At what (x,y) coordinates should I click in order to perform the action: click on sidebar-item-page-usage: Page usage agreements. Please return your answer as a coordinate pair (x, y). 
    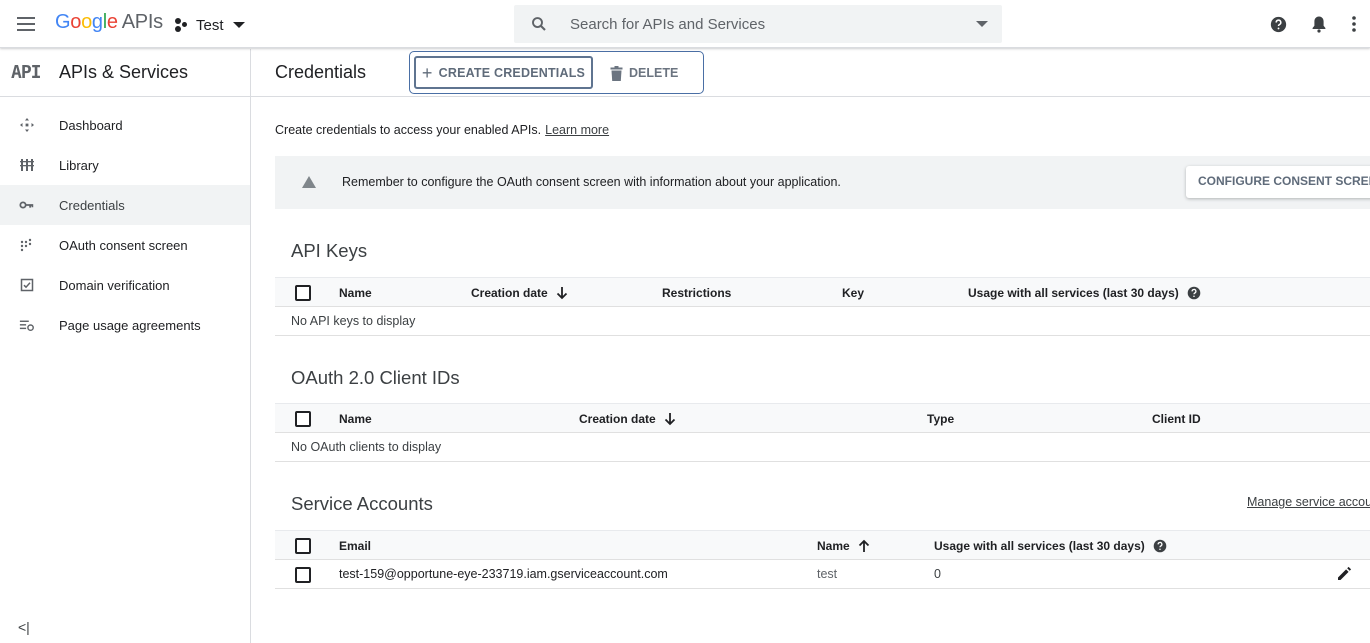
    Looking at the image, I should click on (125, 325).